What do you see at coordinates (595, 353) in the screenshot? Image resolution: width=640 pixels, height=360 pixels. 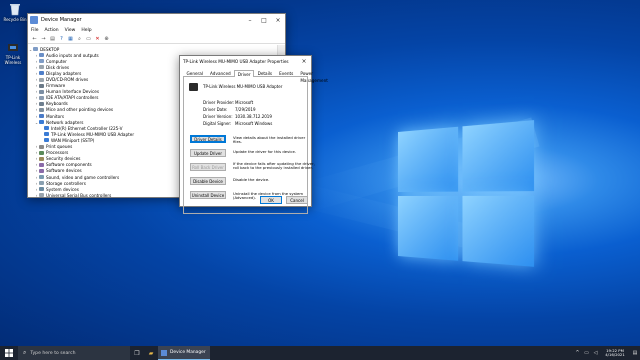 I see `volume-icon: ◁` at bounding box center [595, 353].